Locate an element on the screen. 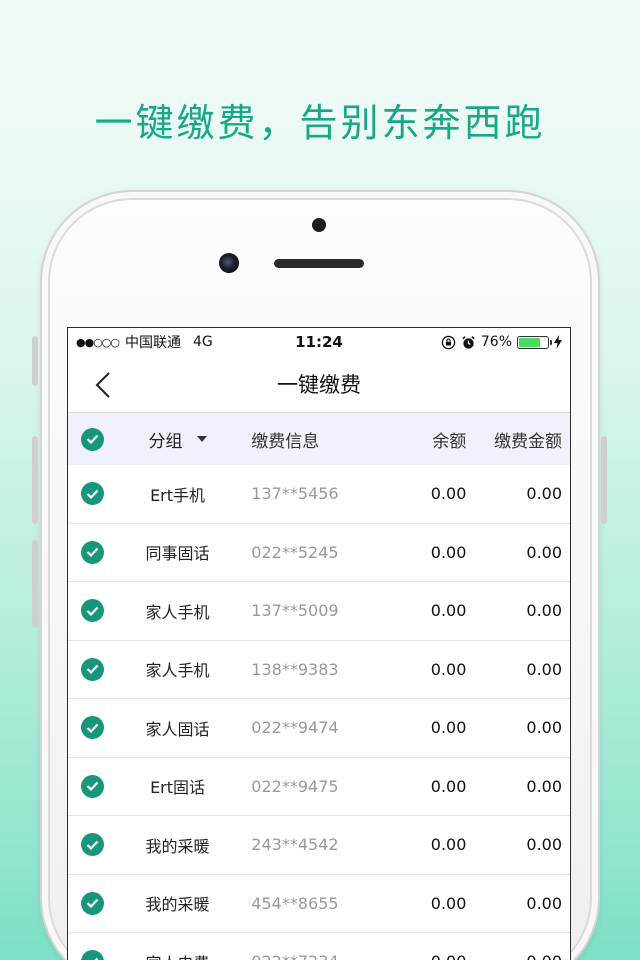 Image resolution: width=640 pixels, height=960 pixels. row-info: 022**5245 is located at coordinates (295, 552).